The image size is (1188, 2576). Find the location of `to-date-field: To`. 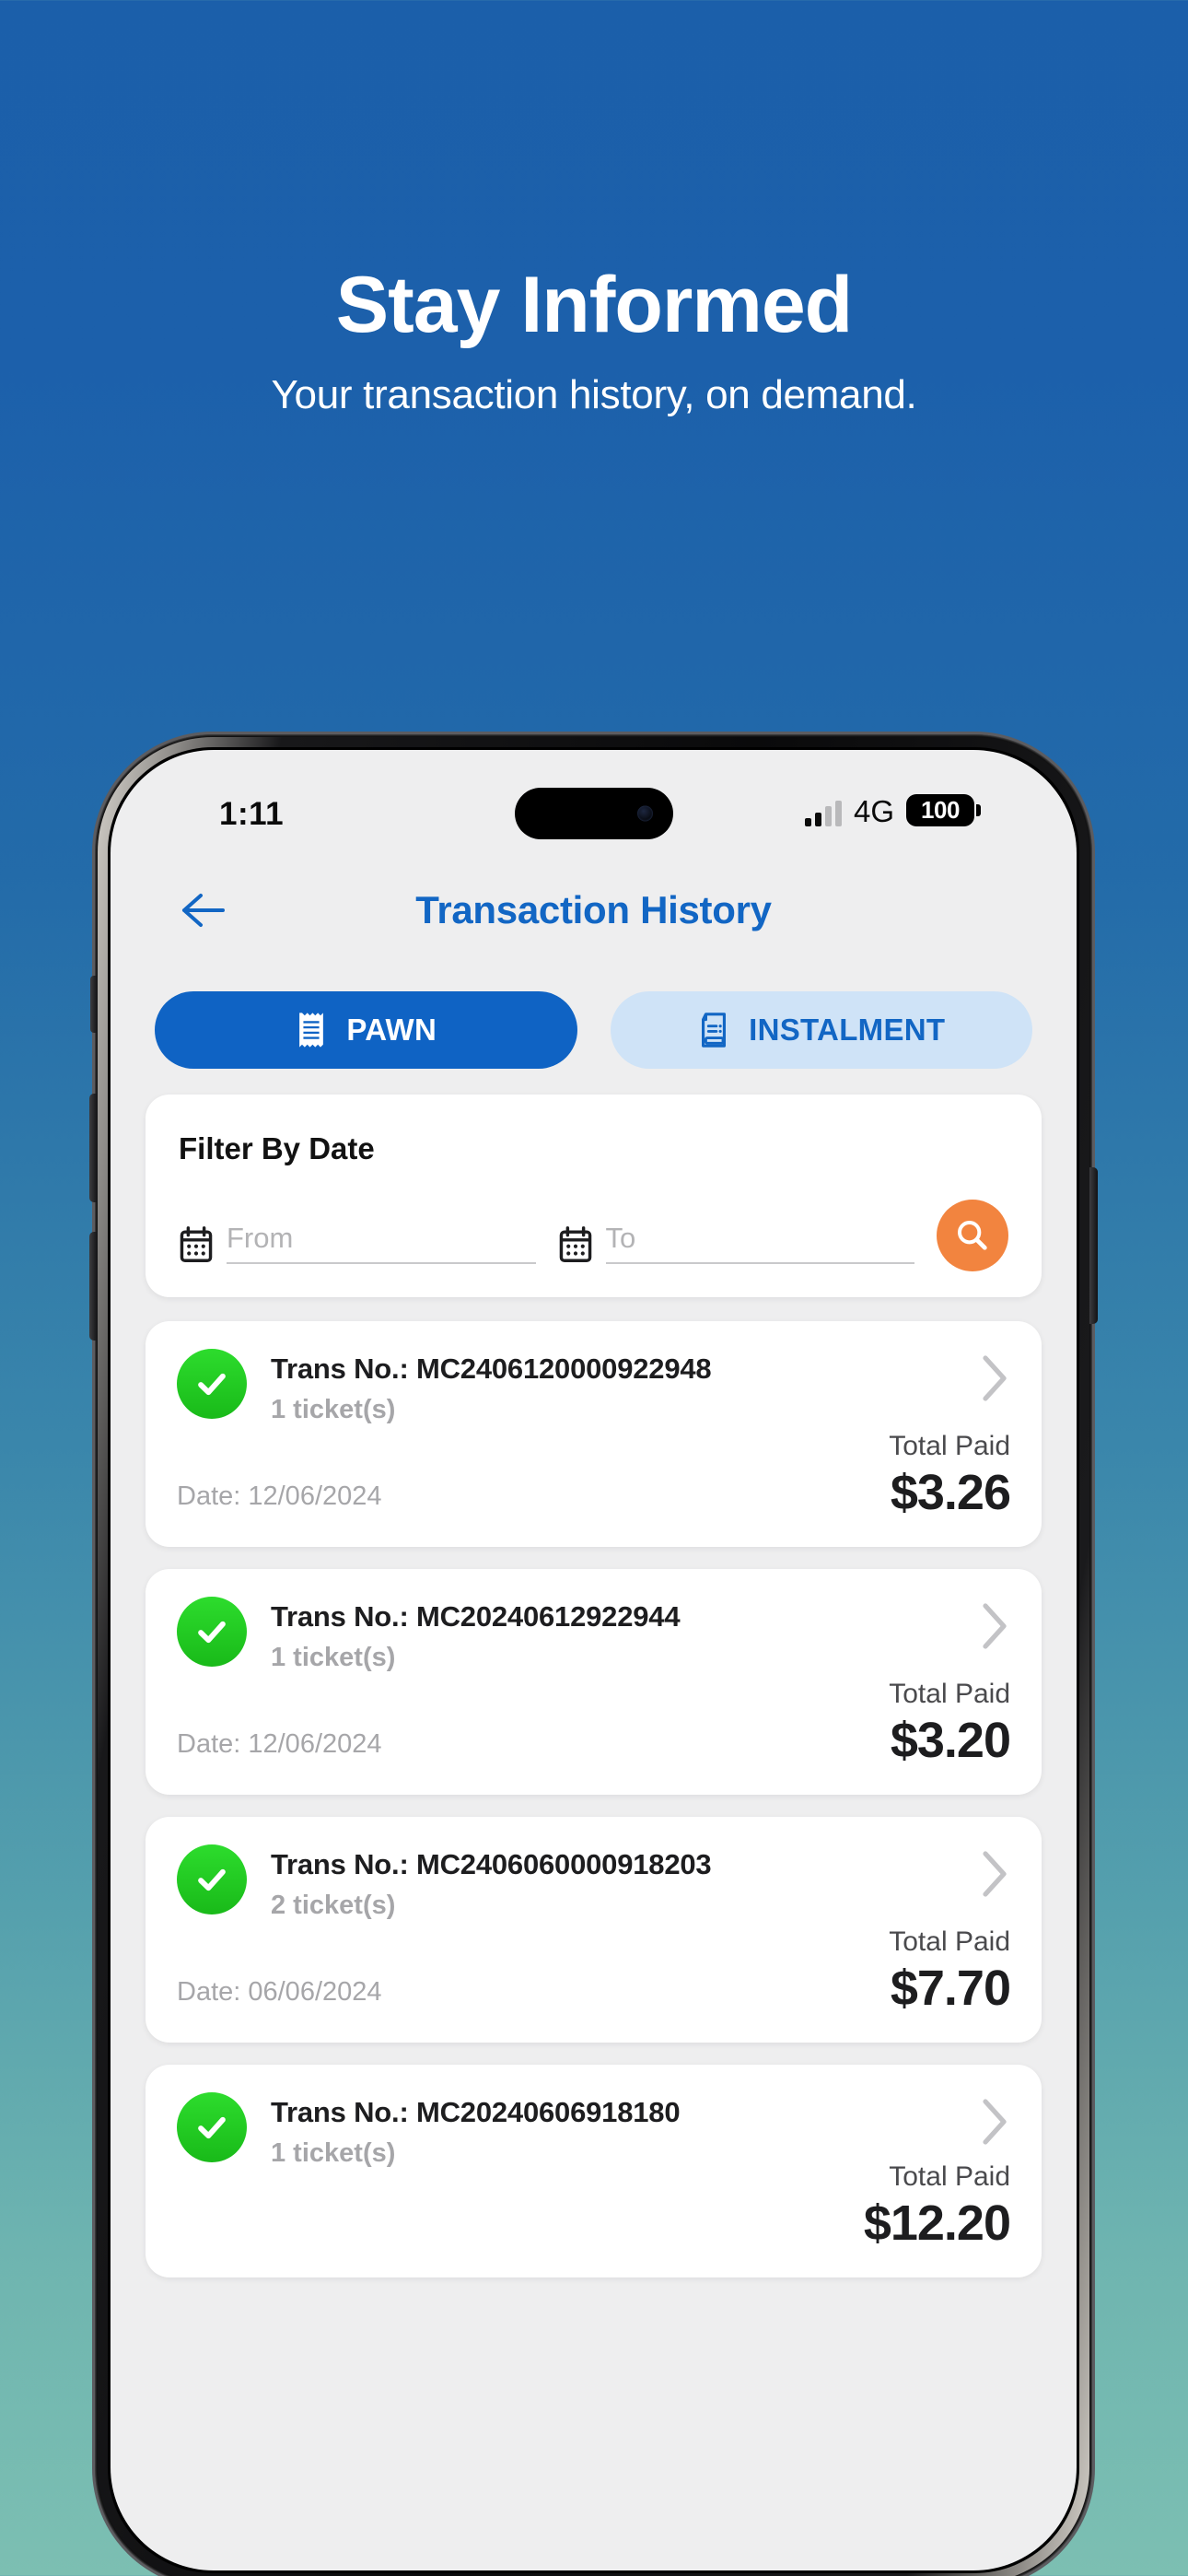

to-date-field: To is located at coordinates (736, 1243).